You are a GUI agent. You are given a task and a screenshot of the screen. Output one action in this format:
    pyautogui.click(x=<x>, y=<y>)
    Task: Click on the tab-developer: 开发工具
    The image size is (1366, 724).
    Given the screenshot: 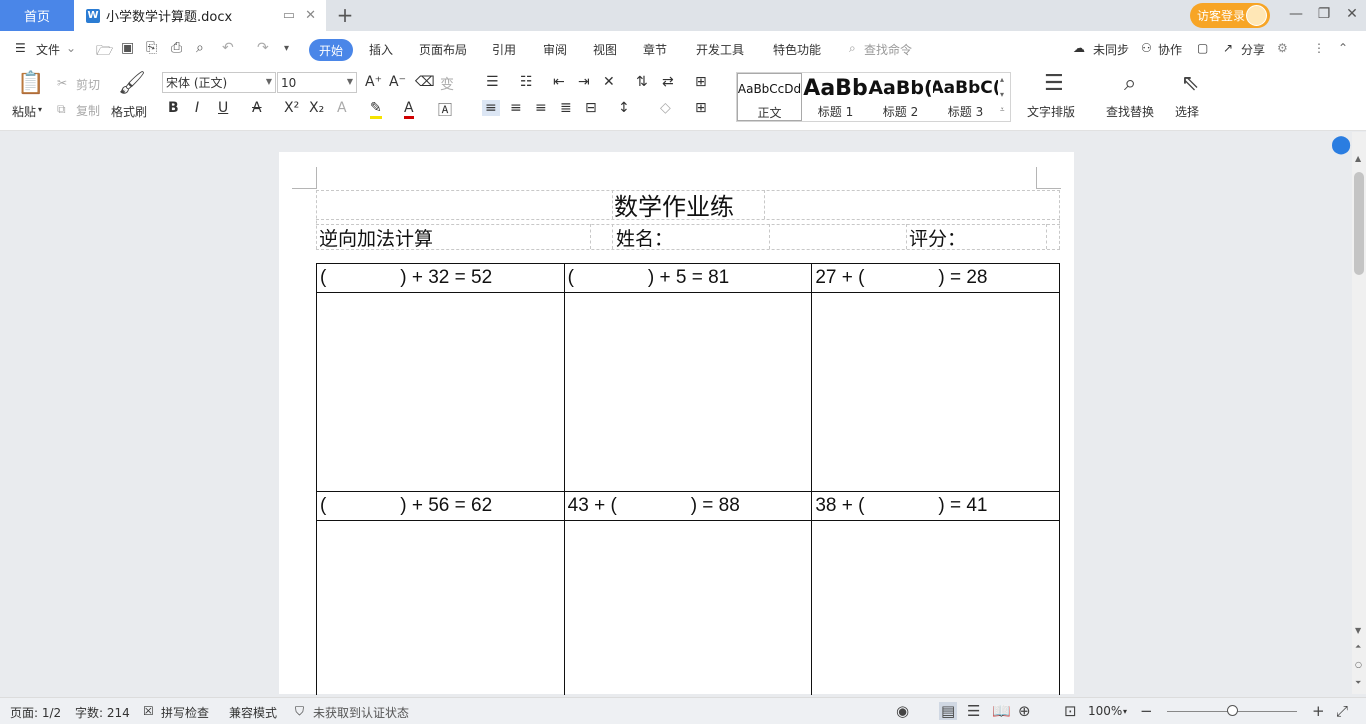 What is the action you would take?
    pyautogui.click(x=720, y=49)
    